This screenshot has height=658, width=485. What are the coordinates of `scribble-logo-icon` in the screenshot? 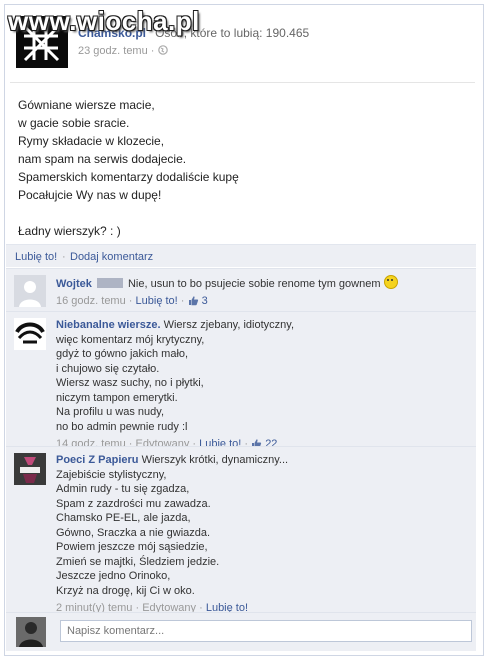 It's located at (30, 334).